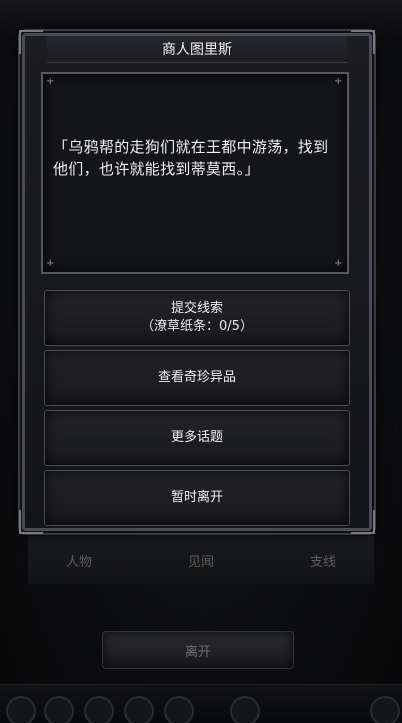 This screenshot has height=723, width=402. I want to click on submit-clues-button: 提交线索 （潦草纸条：0/5）, so click(197, 318).